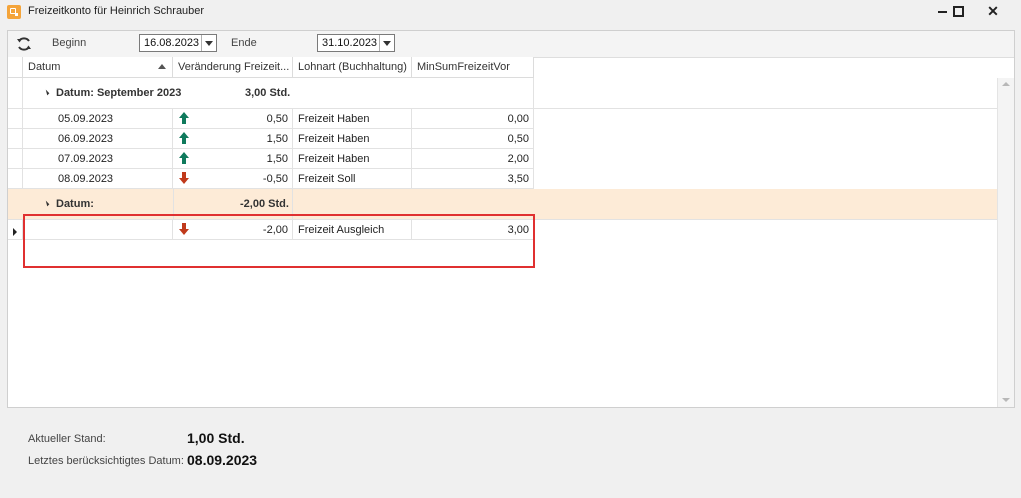 This screenshot has width=1021, height=498. I want to click on begin-date-value: 16.08.2023, so click(172, 43).